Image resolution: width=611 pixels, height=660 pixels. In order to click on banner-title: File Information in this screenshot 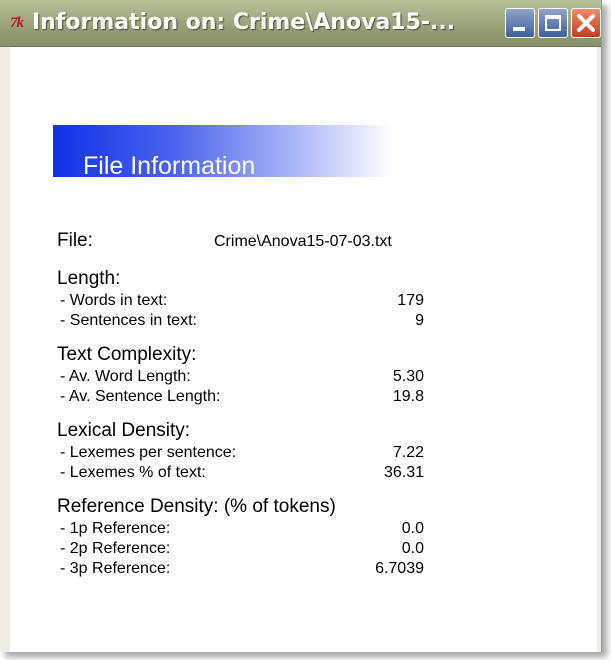, I will do `click(169, 166)`.